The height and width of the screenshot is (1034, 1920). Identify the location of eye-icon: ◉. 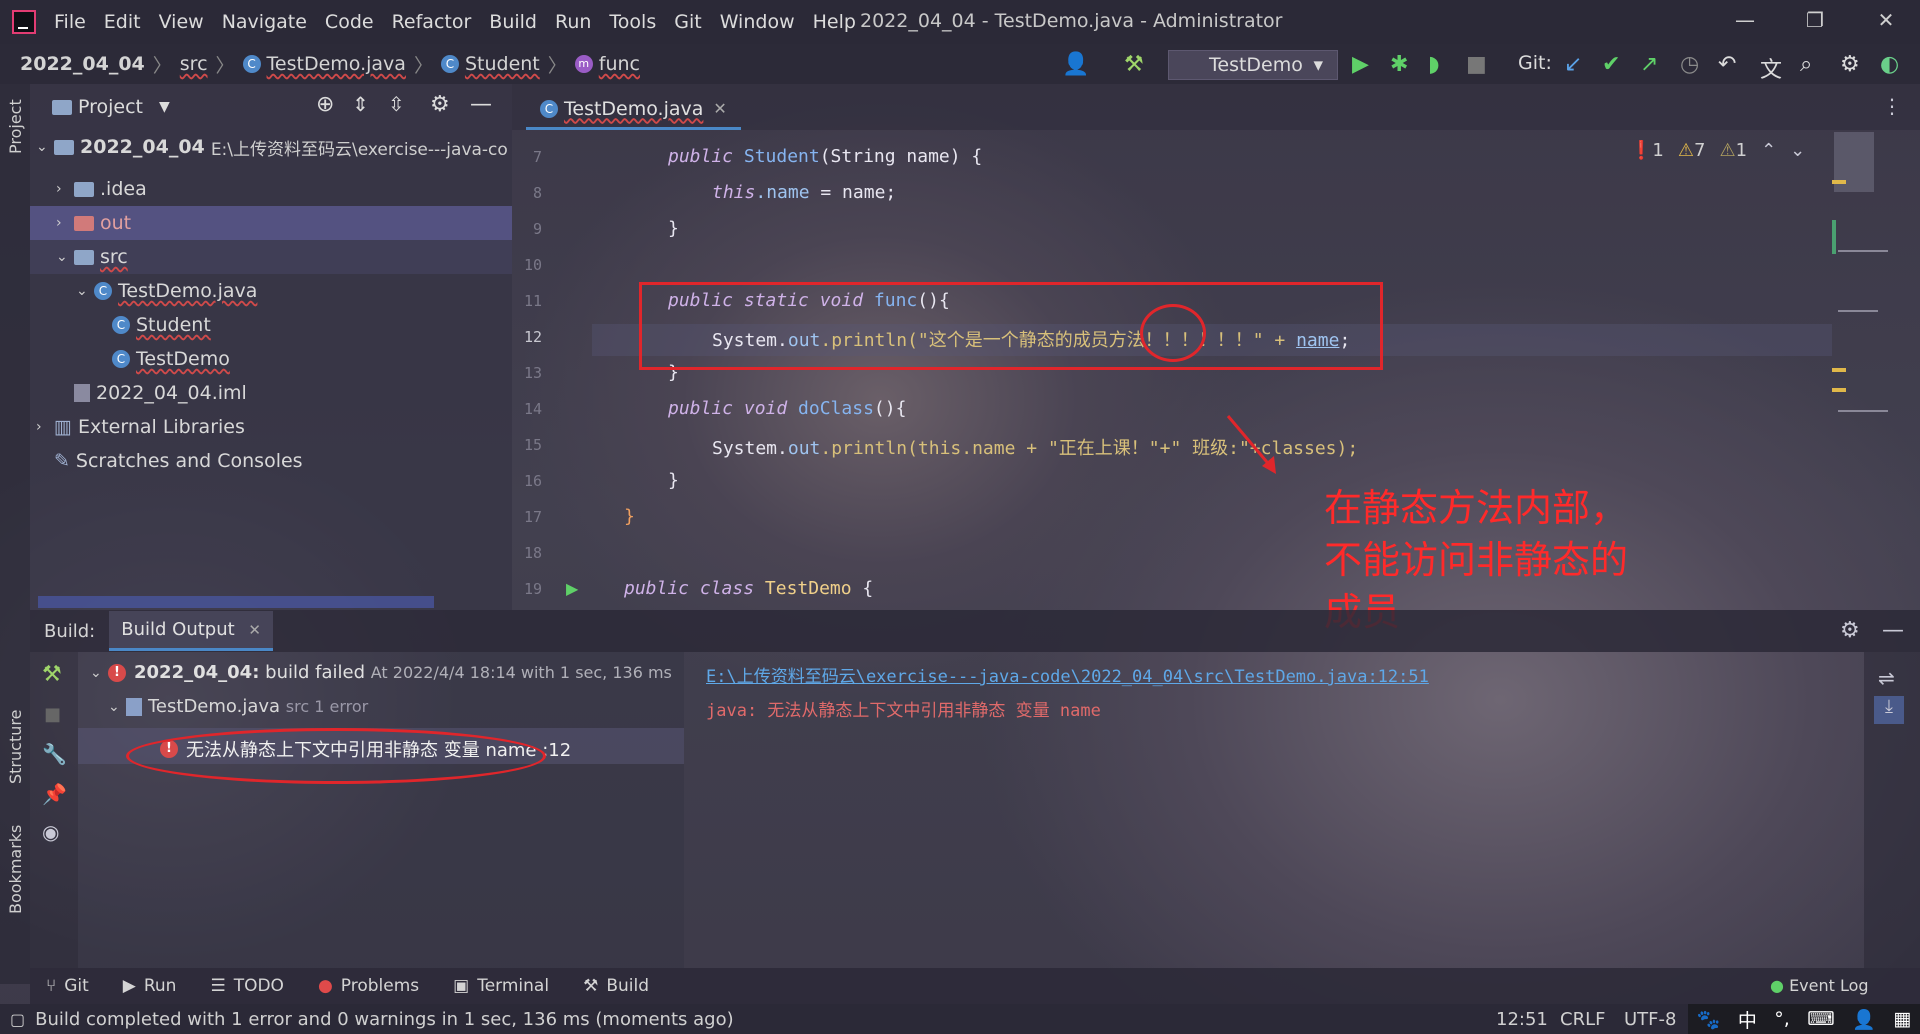
(50, 832).